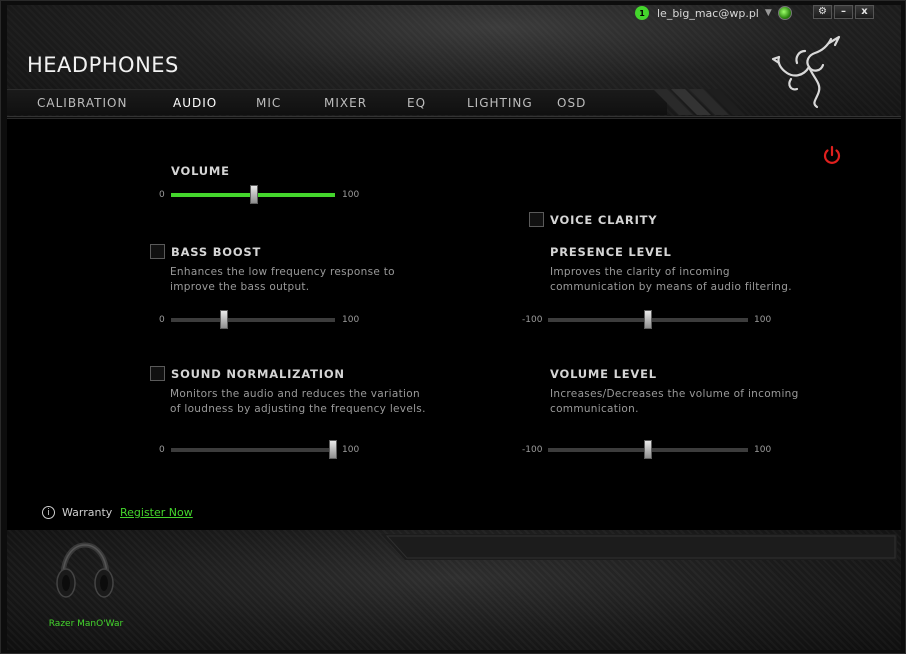 Image resolution: width=906 pixels, height=654 pixels. Describe the element at coordinates (268, 103) in the screenshot. I see `tab-mic: MIC` at that location.